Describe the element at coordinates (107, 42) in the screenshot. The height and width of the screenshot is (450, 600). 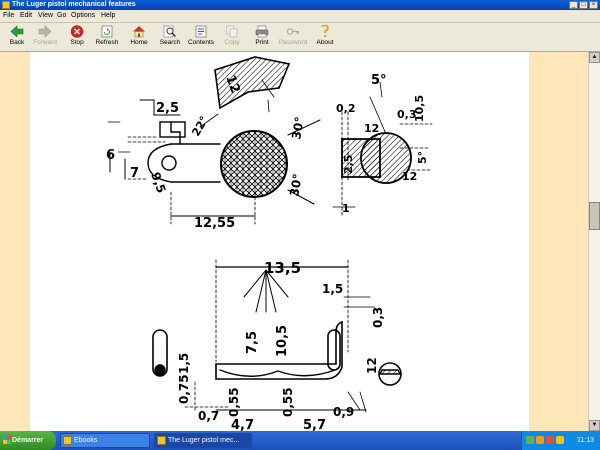
I see `refresh-label: Refresh` at that location.